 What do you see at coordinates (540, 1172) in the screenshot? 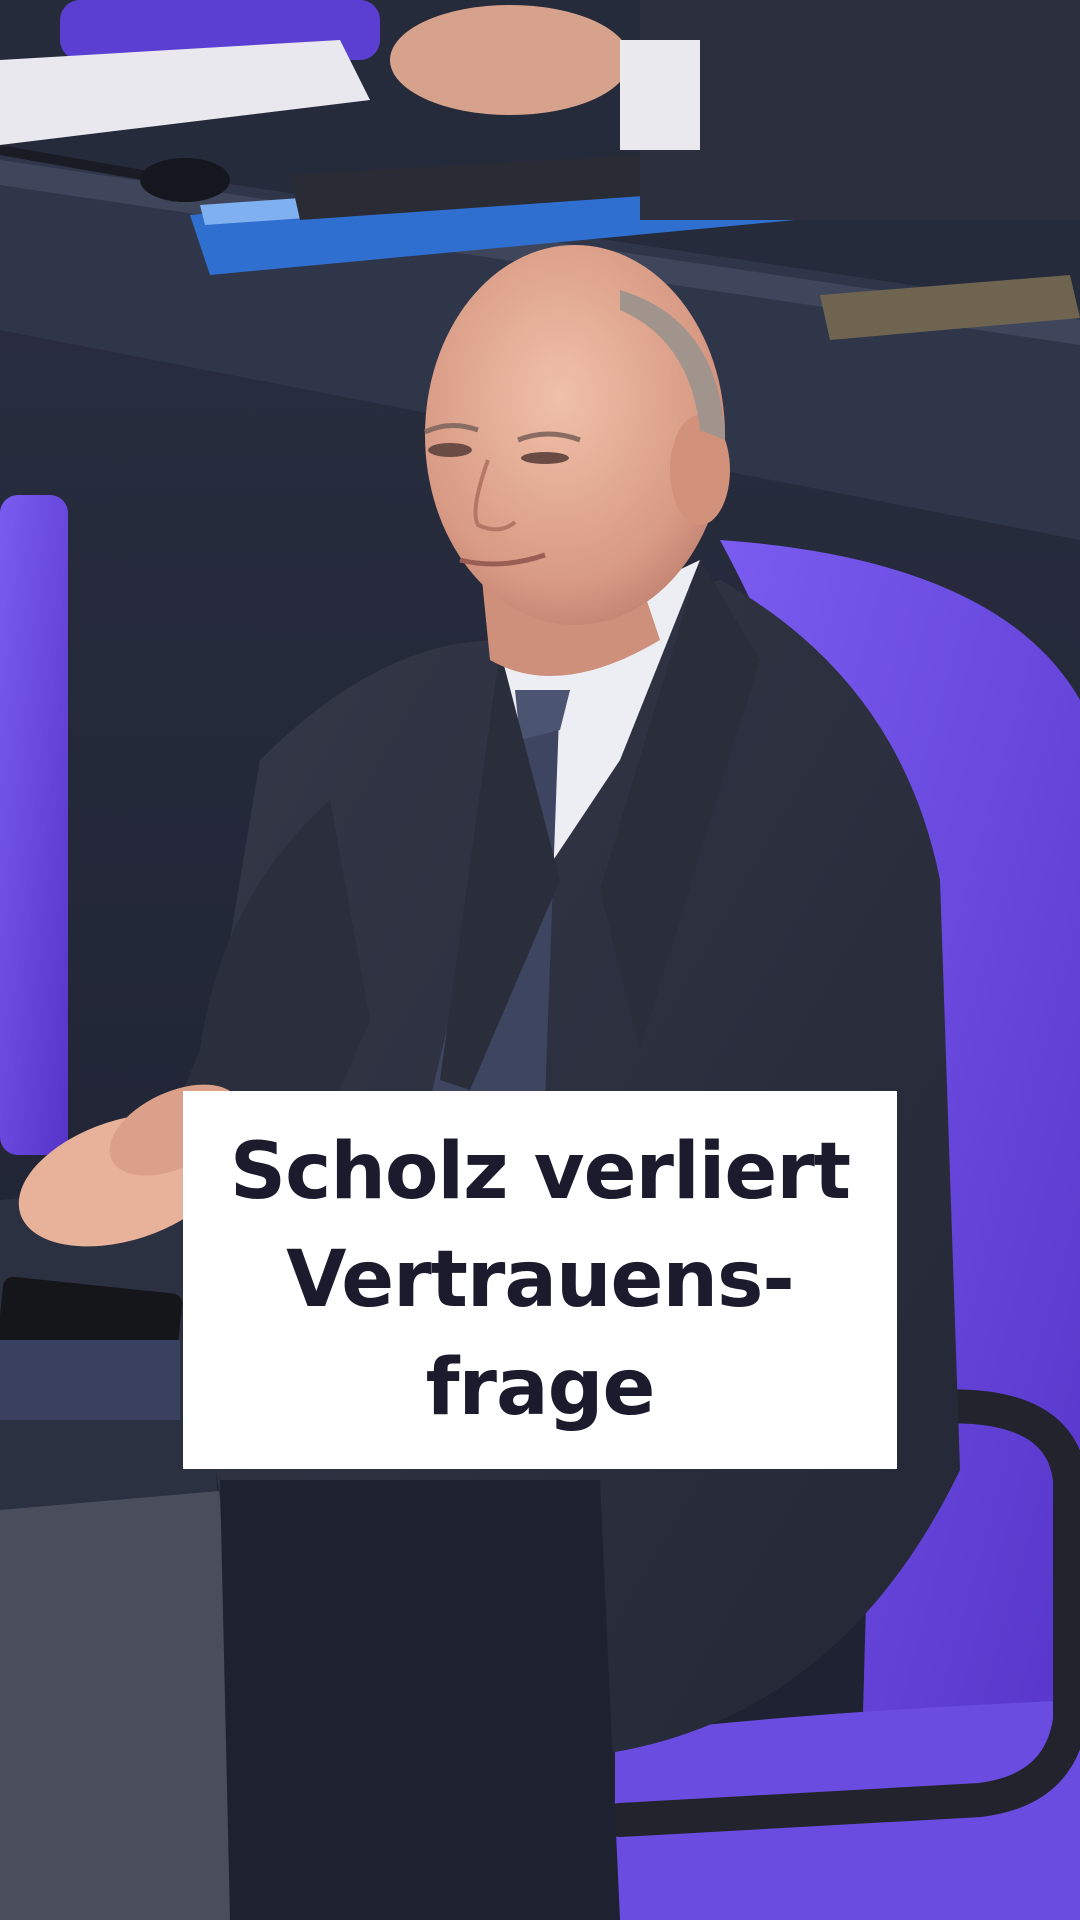
I see `headline-line-1: Scholz verliert` at bounding box center [540, 1172].